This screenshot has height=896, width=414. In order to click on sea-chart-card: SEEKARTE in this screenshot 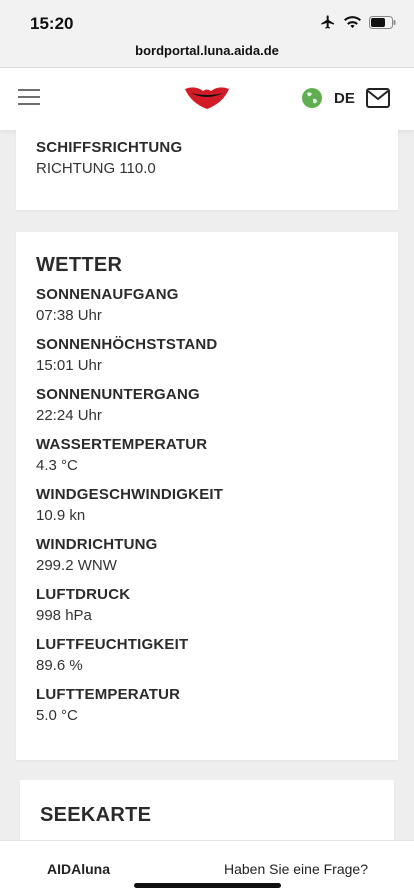, I will do `click(207, 810)`.